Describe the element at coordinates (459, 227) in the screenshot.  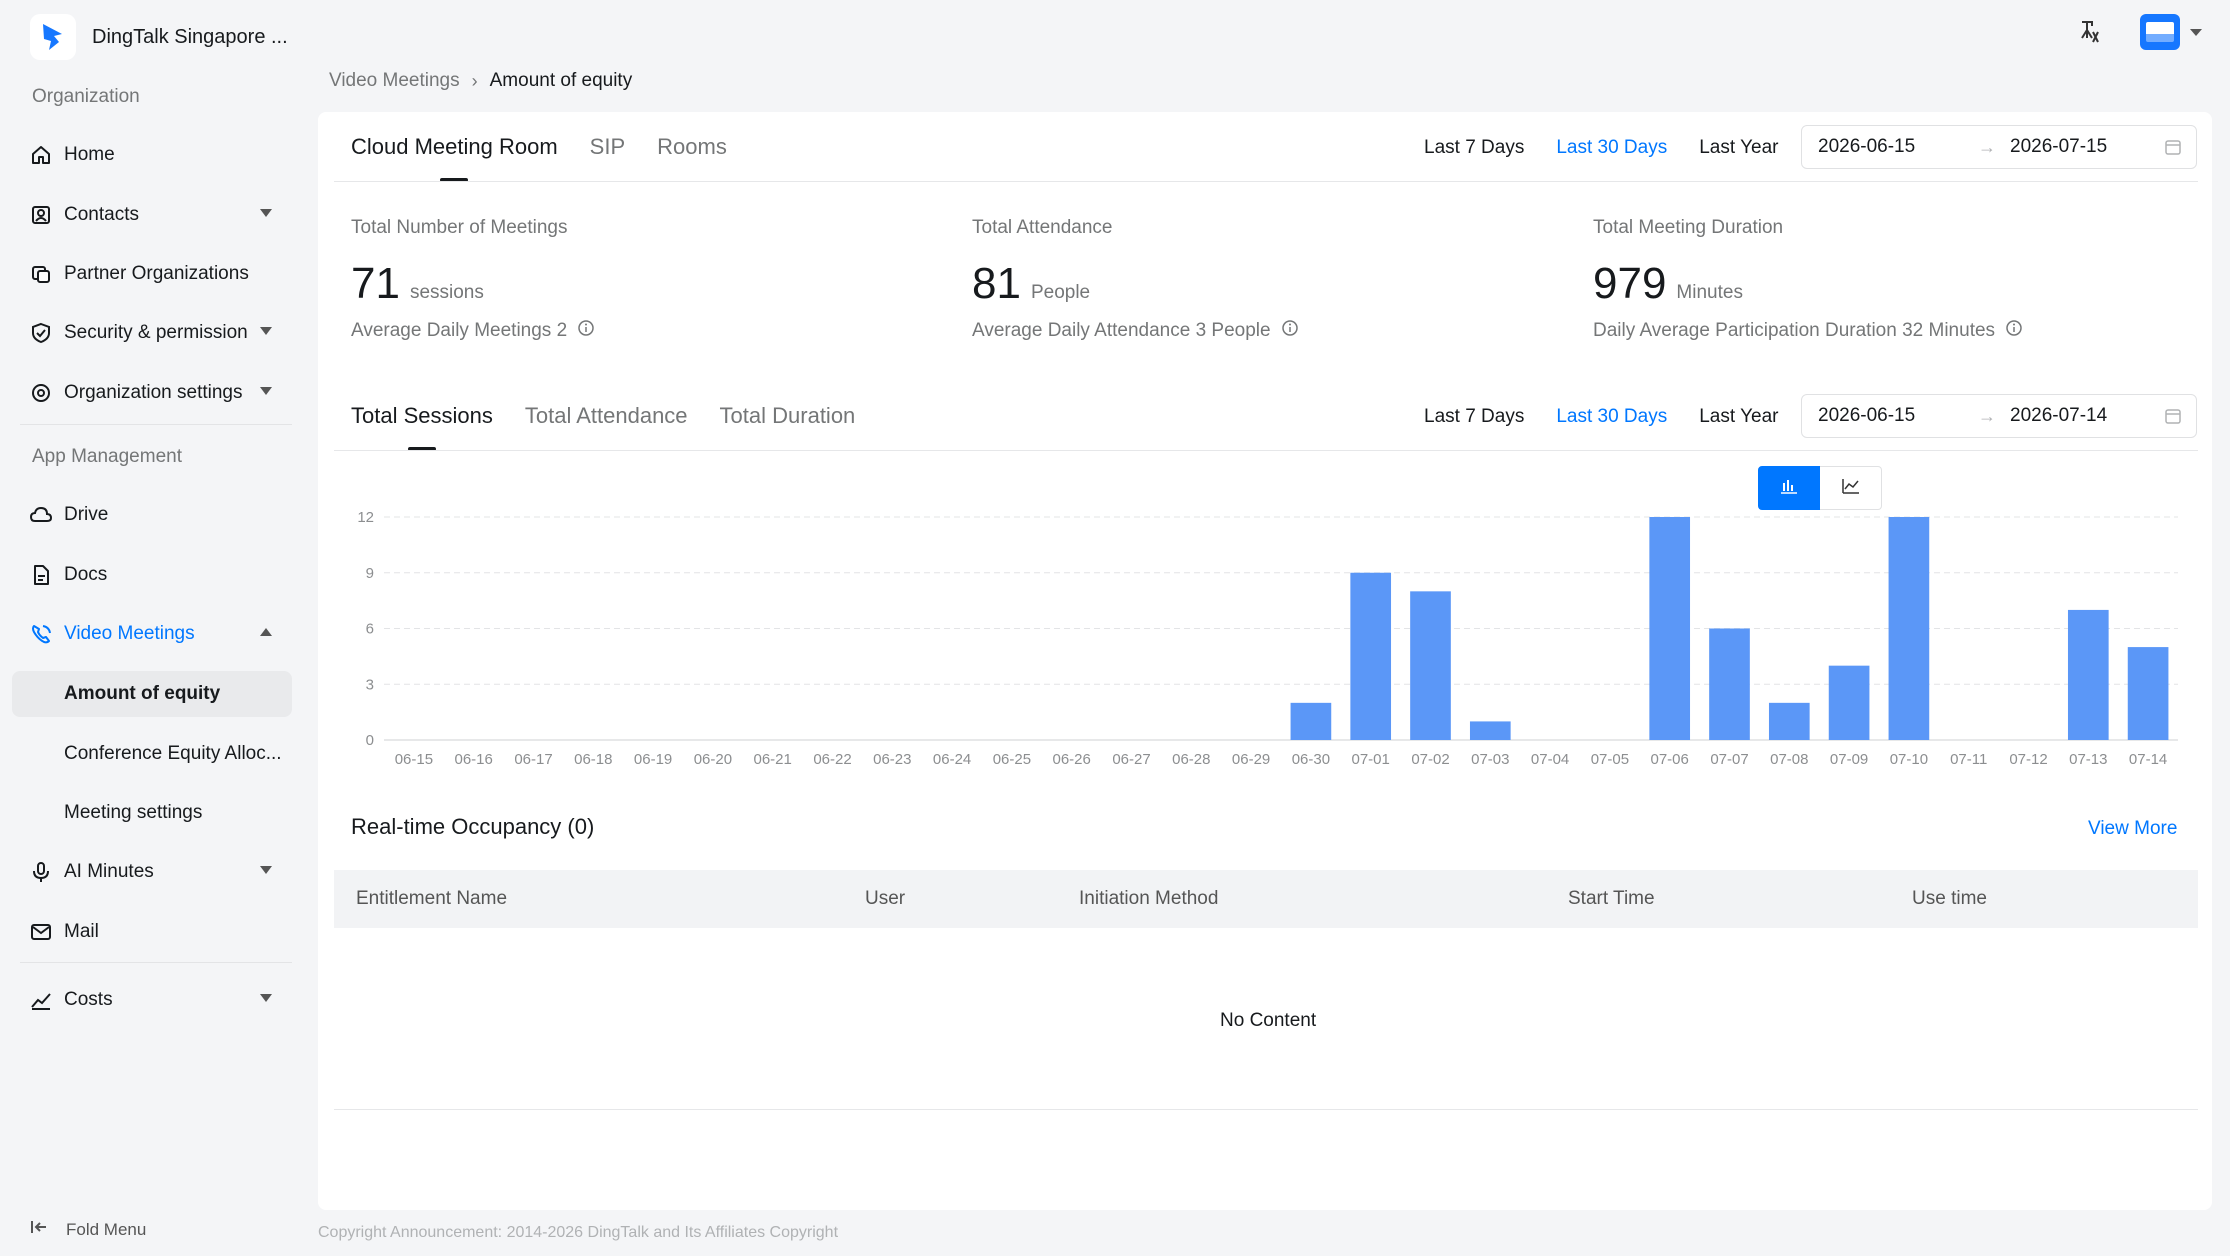
I see `stat-label: Total Number of Meetings` at that location.